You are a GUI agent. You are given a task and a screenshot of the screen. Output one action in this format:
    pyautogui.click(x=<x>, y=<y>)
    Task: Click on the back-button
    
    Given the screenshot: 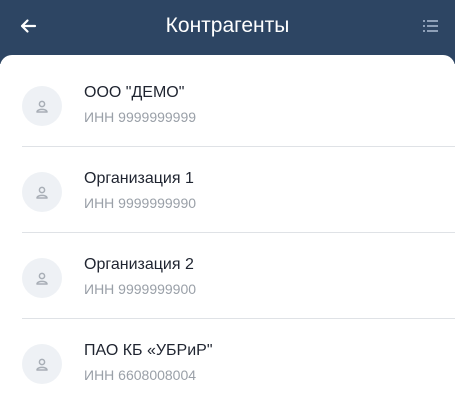 What is the action you would take?
    pyautogui.click(x=28, y=26)
    